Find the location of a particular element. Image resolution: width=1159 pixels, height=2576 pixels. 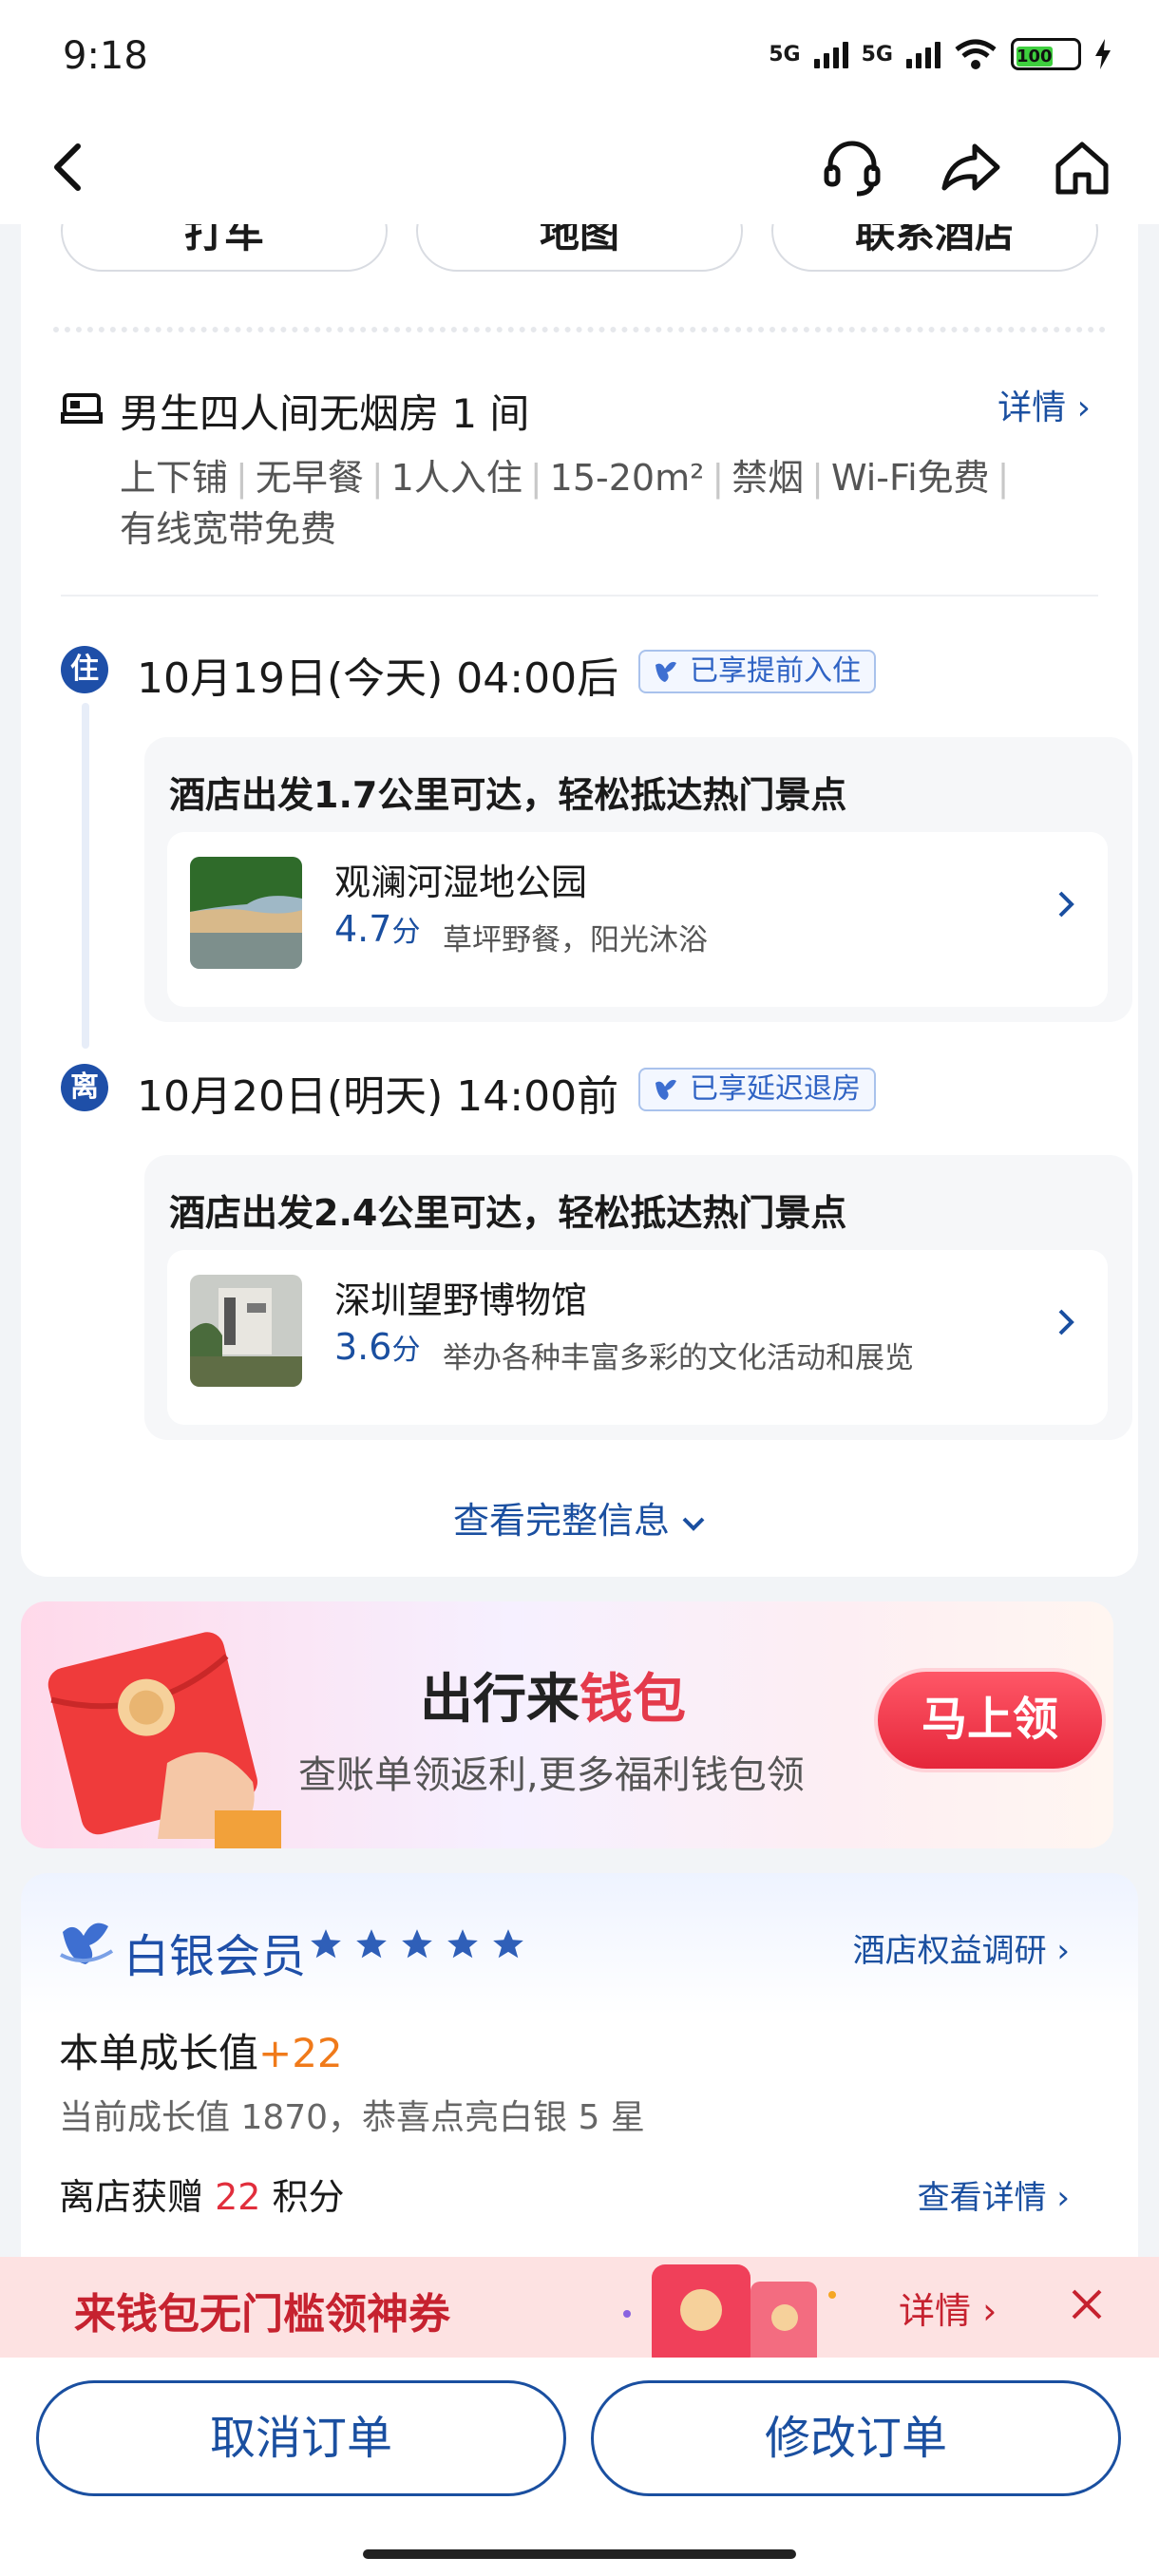

checkin-nearby-title: 酒店出发1.7公里可达，轻松抵达热门景点 is located at coordinates (508, 795).